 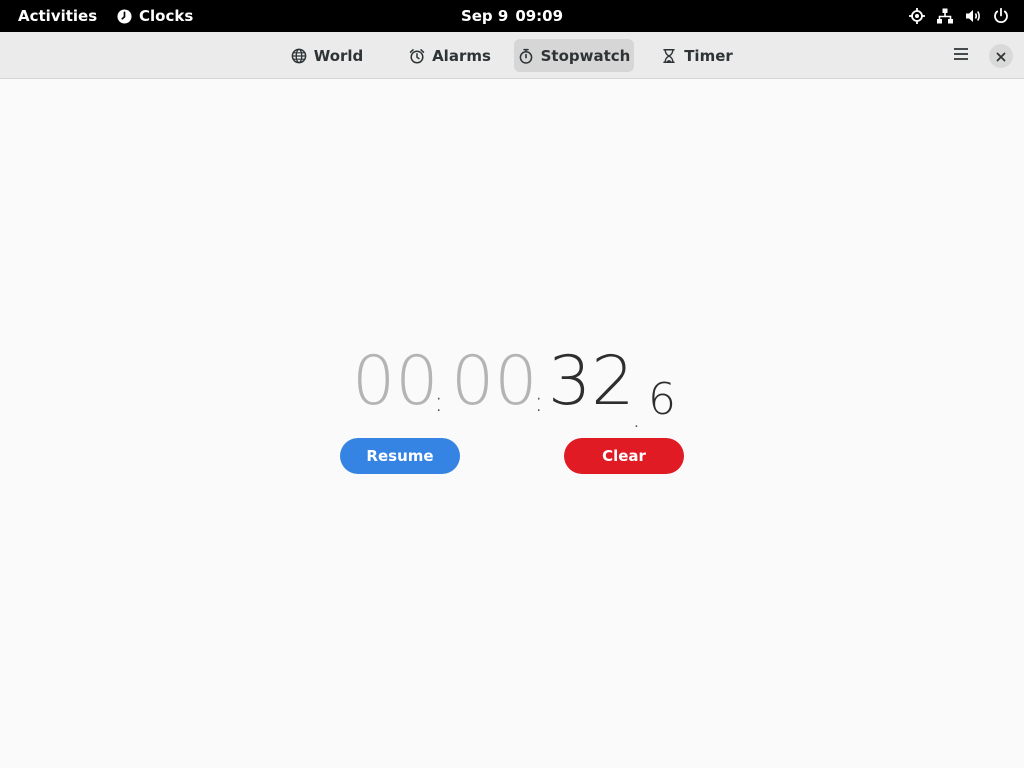 What do you see at coordinates (591, 381) in the screenshot?
I see `seconds-value: 32` at bounding box center [591, 381].